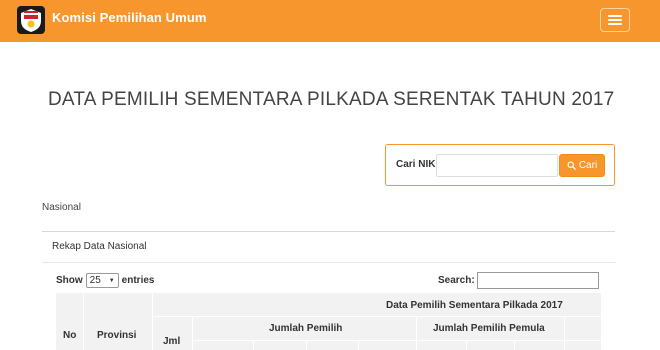 The width and height of the screenshot is (660, 350). Describe the element at coordinates (456, 280) in the screenshot. I see `table-search-label: Search:` at that location.